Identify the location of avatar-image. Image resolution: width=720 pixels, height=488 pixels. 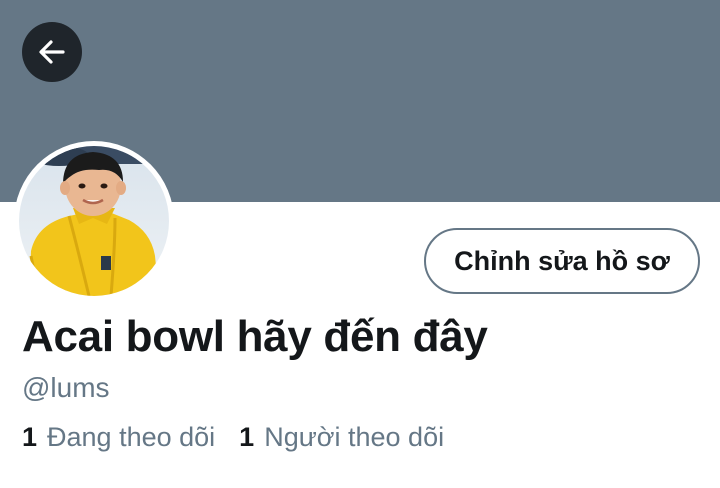
(94, 221).